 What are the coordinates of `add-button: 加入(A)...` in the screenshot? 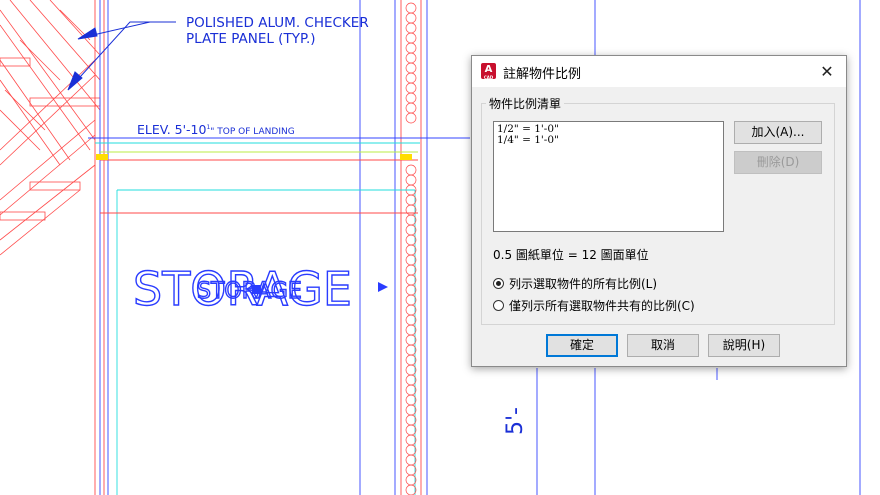 It's located at (778, 132).